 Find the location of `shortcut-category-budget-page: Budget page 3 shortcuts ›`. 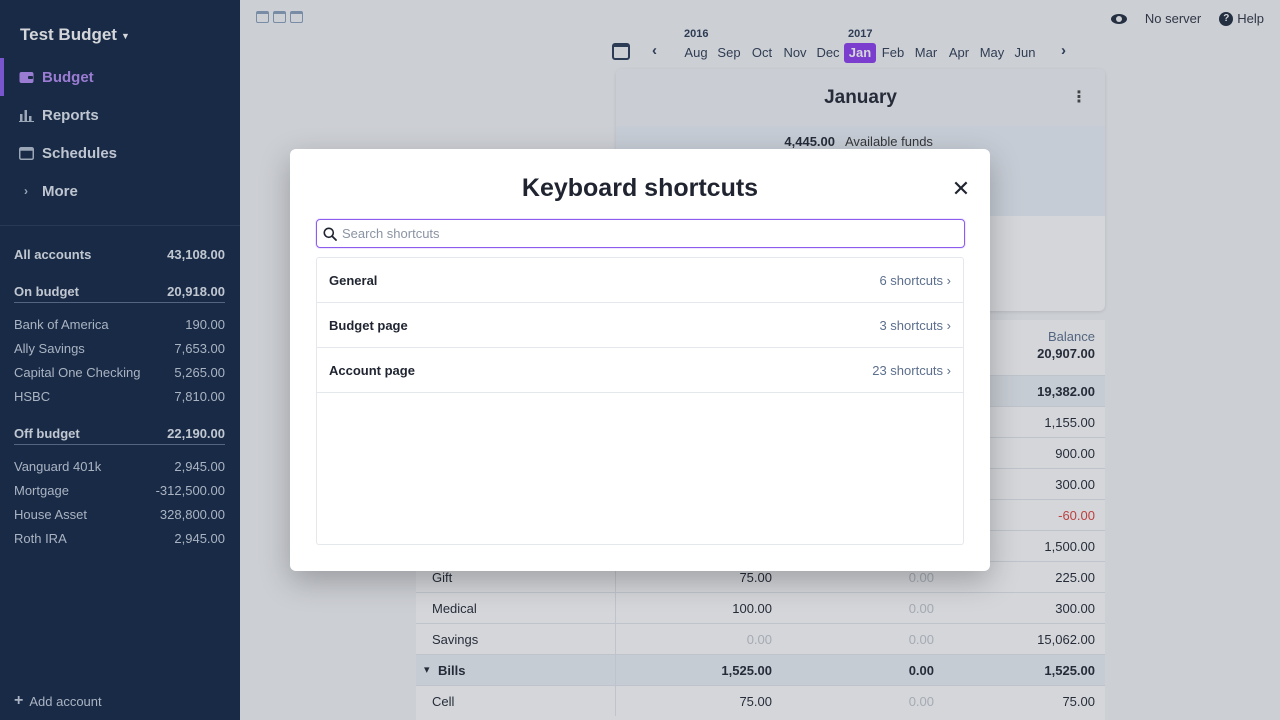

shortcut-category-budget-page: Budget page 3 shortcuts › is located at coordinates (640, 325).